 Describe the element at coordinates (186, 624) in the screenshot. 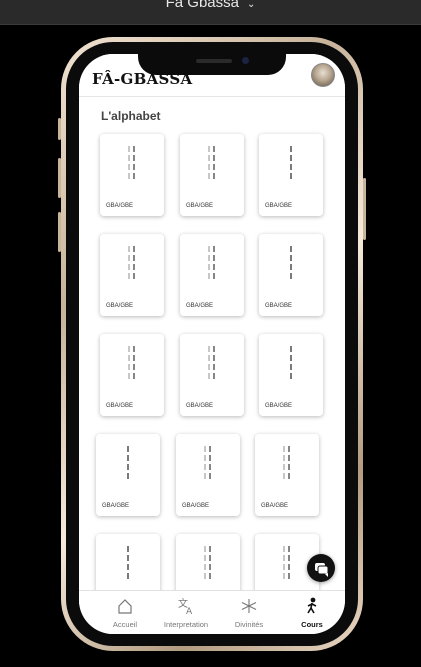

I see `nav-label: Interpretation` at that location.